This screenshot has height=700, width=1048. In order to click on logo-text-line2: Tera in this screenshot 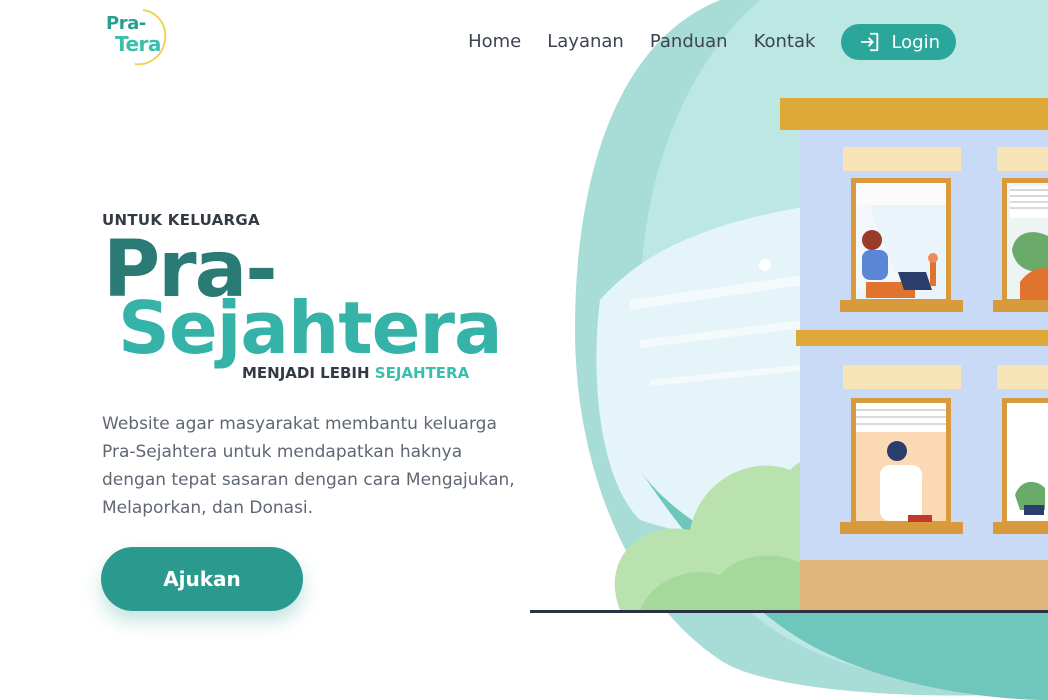, I will do `click(138, 44)`.